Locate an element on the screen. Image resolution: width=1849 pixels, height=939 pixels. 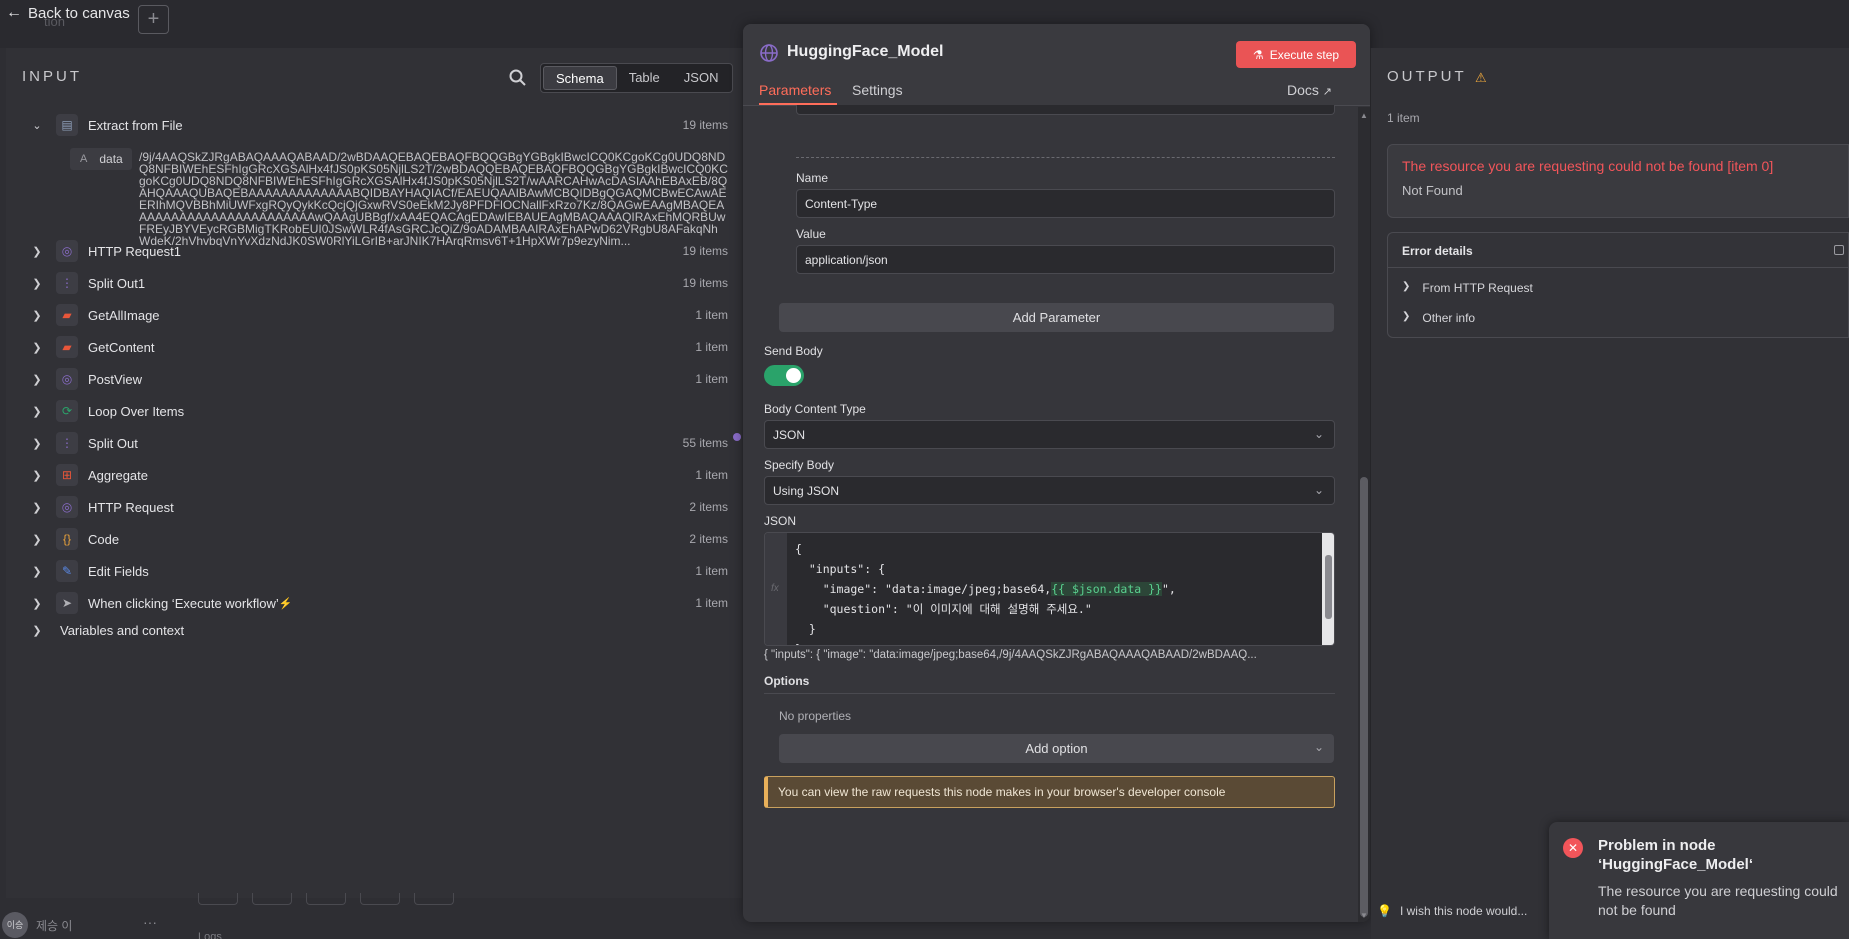
input-node-row: ❯ ◎ HTTP Request 2 items is located at coordinates (374, 507).